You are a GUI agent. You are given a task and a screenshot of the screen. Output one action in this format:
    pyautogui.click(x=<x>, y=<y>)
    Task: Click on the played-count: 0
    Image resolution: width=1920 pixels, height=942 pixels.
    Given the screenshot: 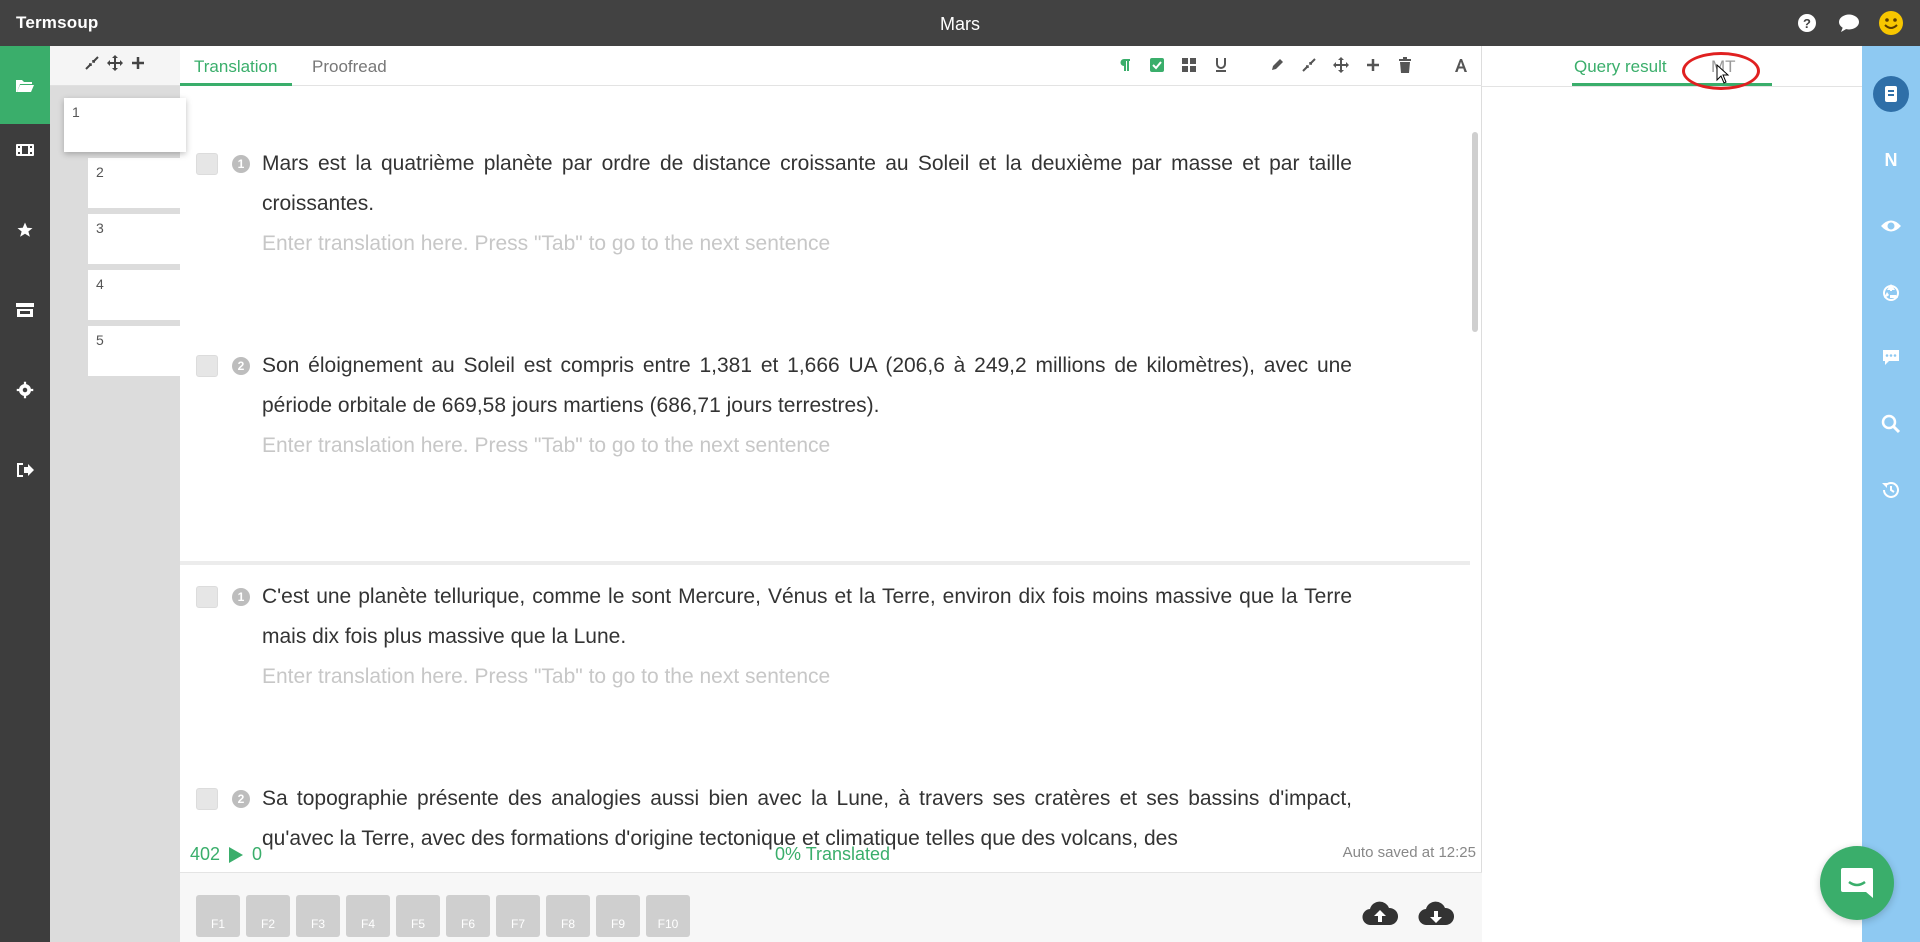 What is the action you would take?
    pyautogui.click(x=257, y=854)
    